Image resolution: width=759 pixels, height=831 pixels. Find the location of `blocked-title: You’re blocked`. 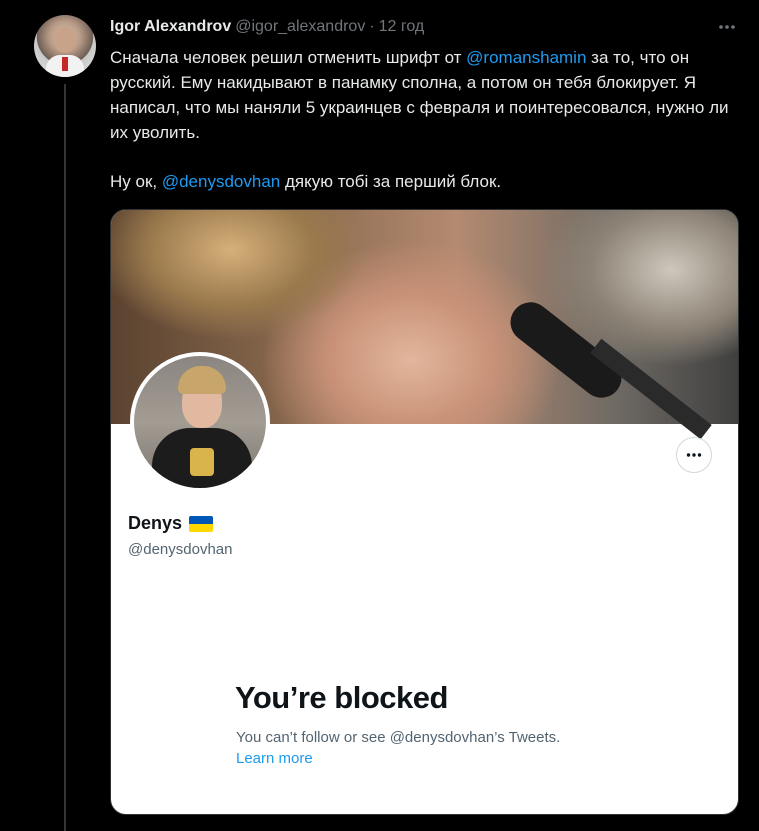

blocked-title: You’re blocked is located at coordinates (341, 697).